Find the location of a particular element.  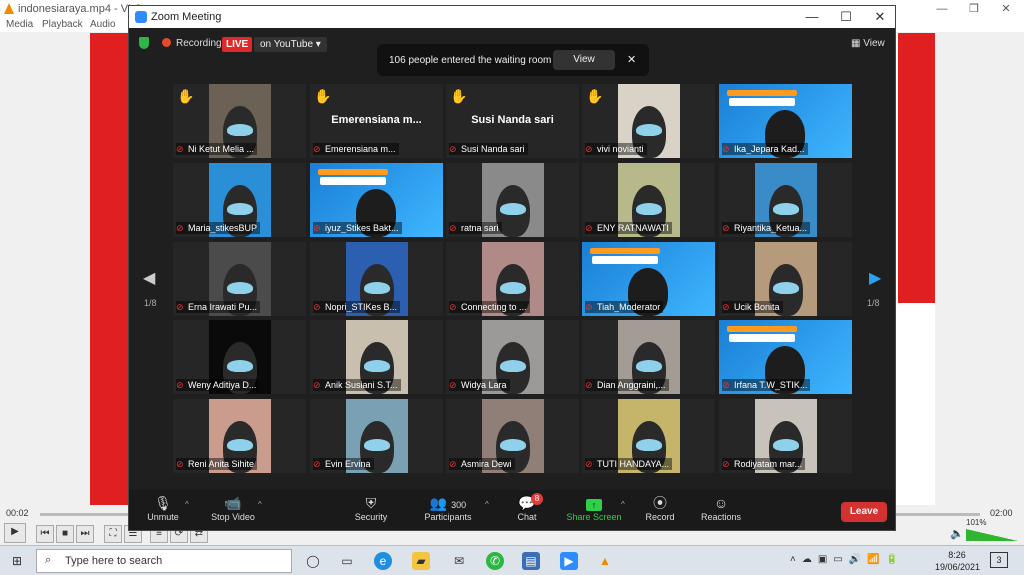

participant-name-label: Maria_stikesBUP is located at coordinates (218, 228).